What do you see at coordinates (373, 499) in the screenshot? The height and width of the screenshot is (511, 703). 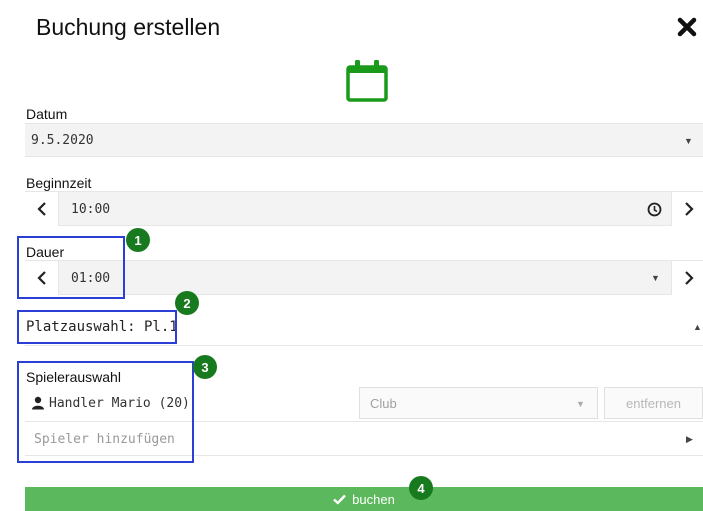 I see `book-button-label: buchen` at bounding box center [373, 499].